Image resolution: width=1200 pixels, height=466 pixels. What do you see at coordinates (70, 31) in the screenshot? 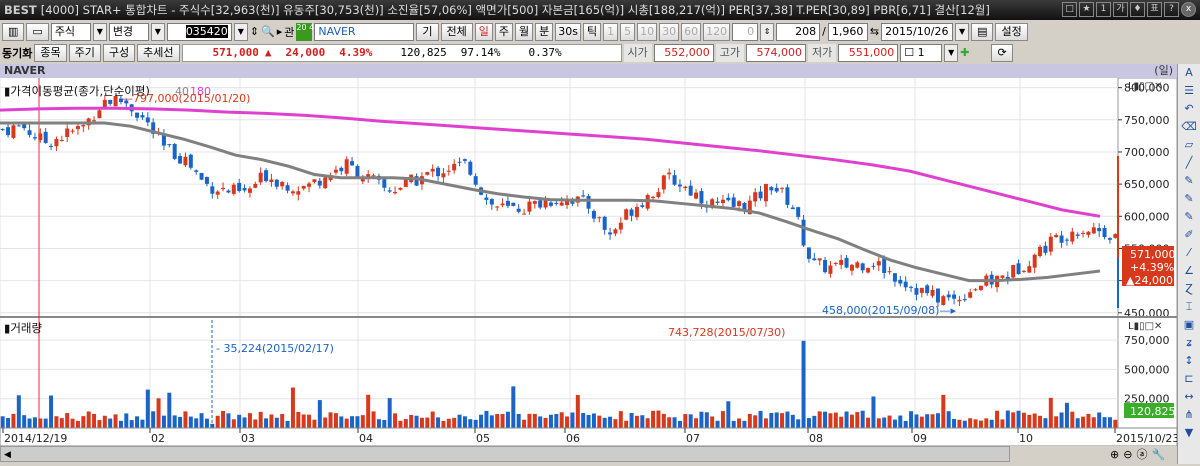
I see `market-select: 주식` at bounding box center [70, 31].